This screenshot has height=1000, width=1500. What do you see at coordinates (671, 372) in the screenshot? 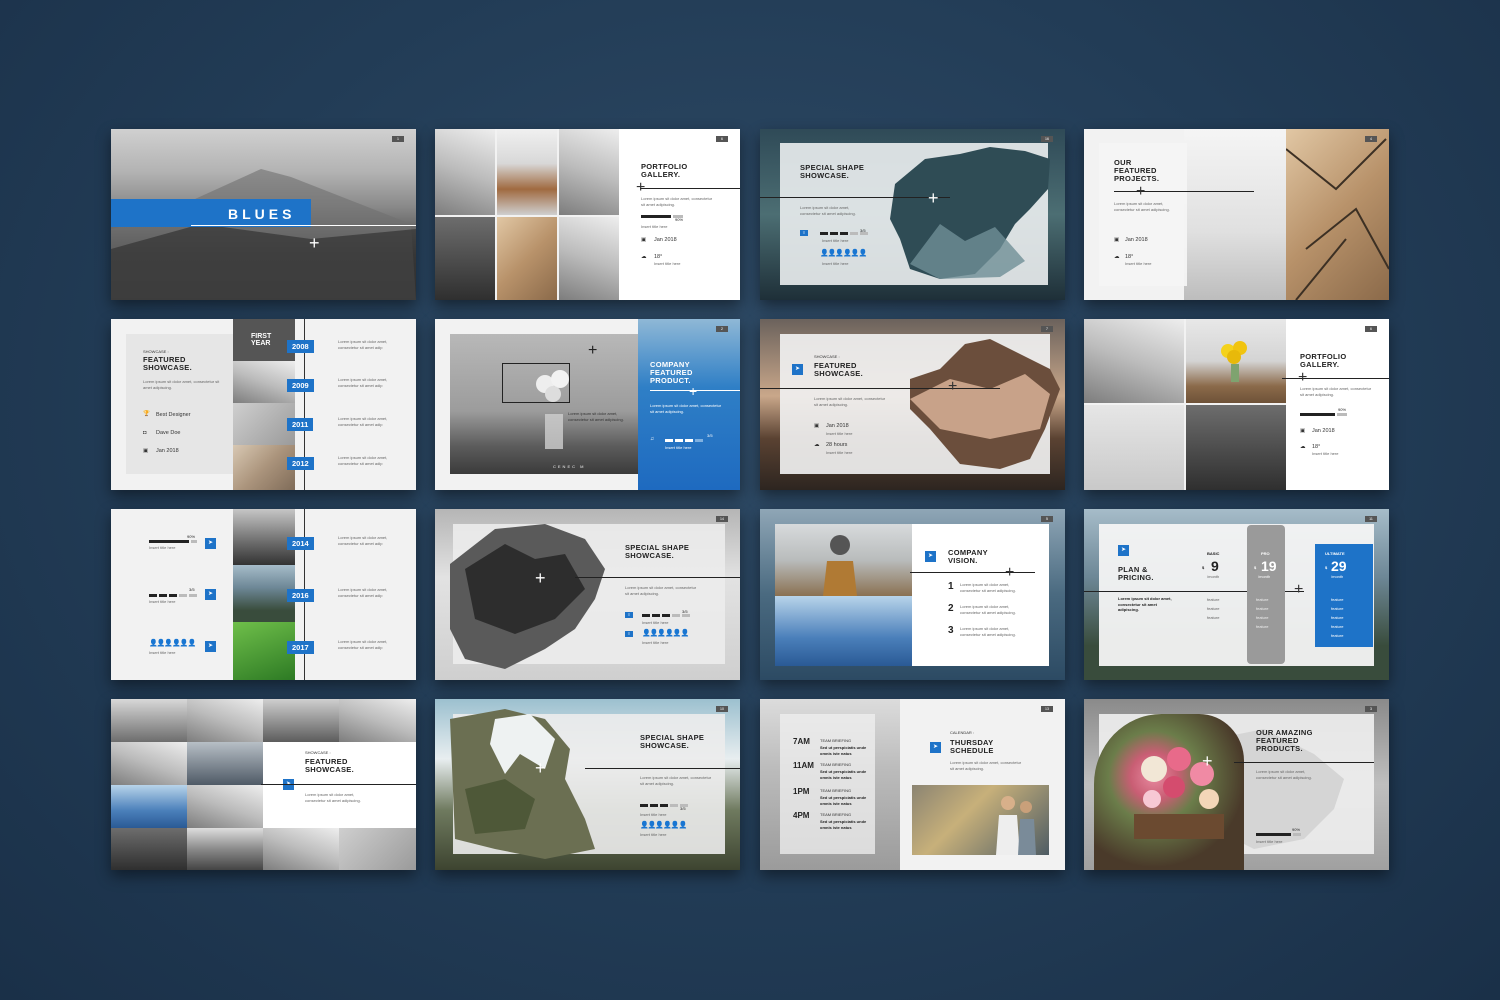
I see `slide-title: COMPANY FEATURED PRODUCT.` at bounding box center [671, 372].